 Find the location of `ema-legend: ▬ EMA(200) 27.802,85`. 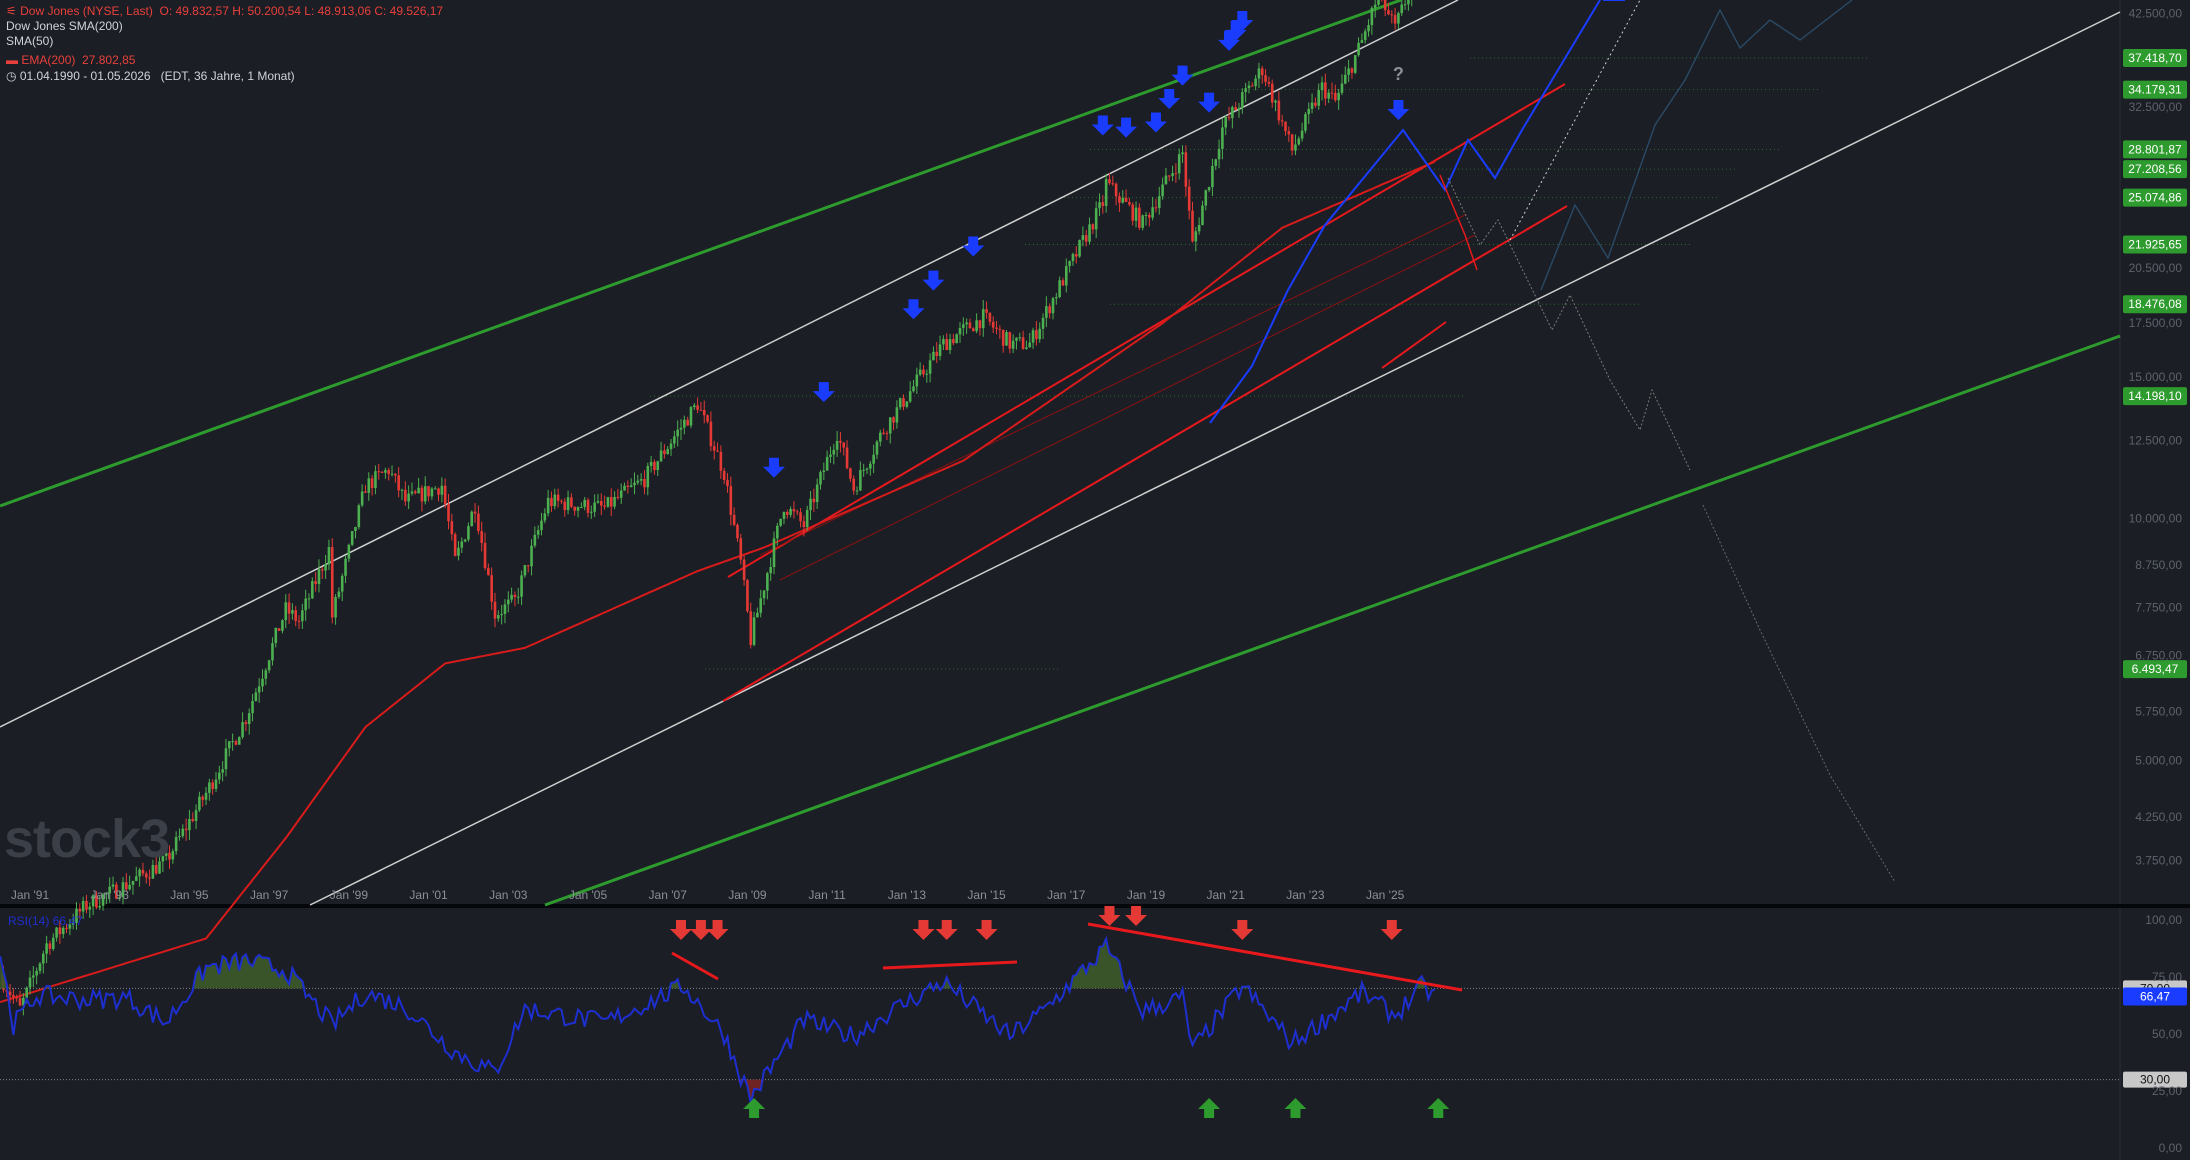

ema-legend: ▬ EMA(200) 27.802,85 is located at coordinates (70, 60).